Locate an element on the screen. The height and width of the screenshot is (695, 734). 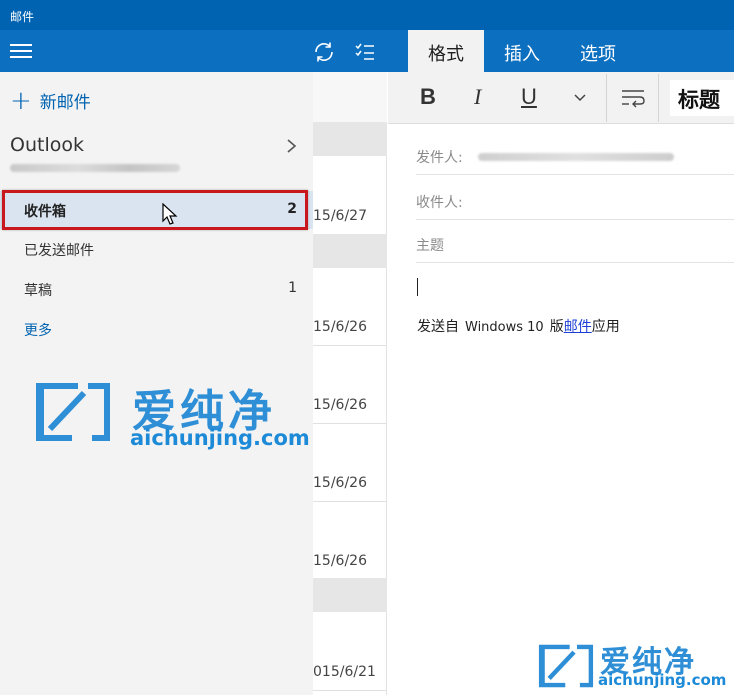
bold-button: B is located at coordinates (428, 97).